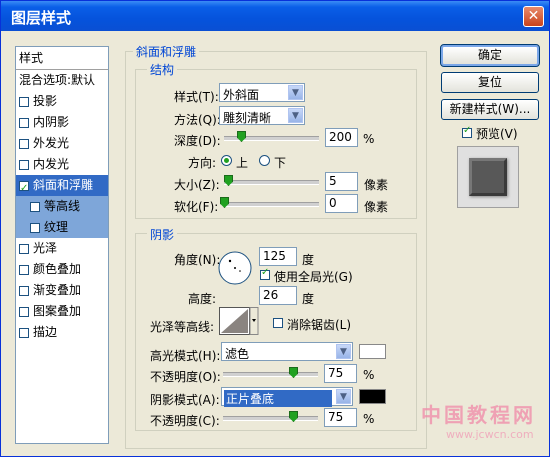  I want to click on preview-label: 预览(V), so click(497, 134).